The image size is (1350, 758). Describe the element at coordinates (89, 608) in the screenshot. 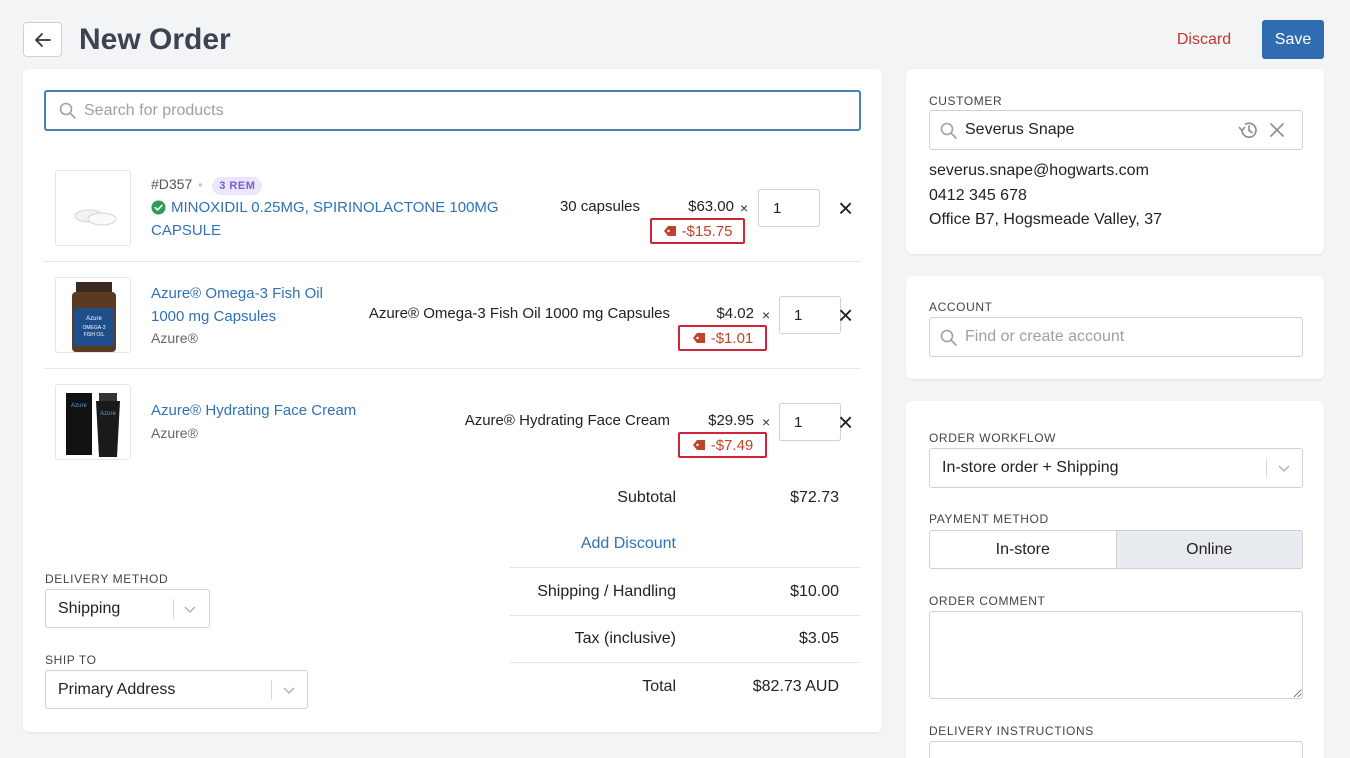

I see `delivery-method-value: Shipping` at that location.